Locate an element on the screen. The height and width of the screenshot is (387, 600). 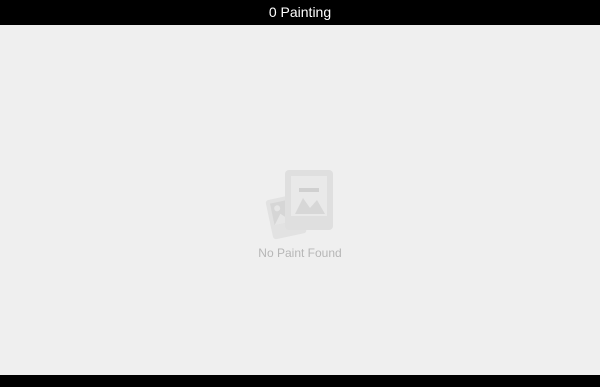
top-bar: 0 Painting is located at coordinates (300, 12).